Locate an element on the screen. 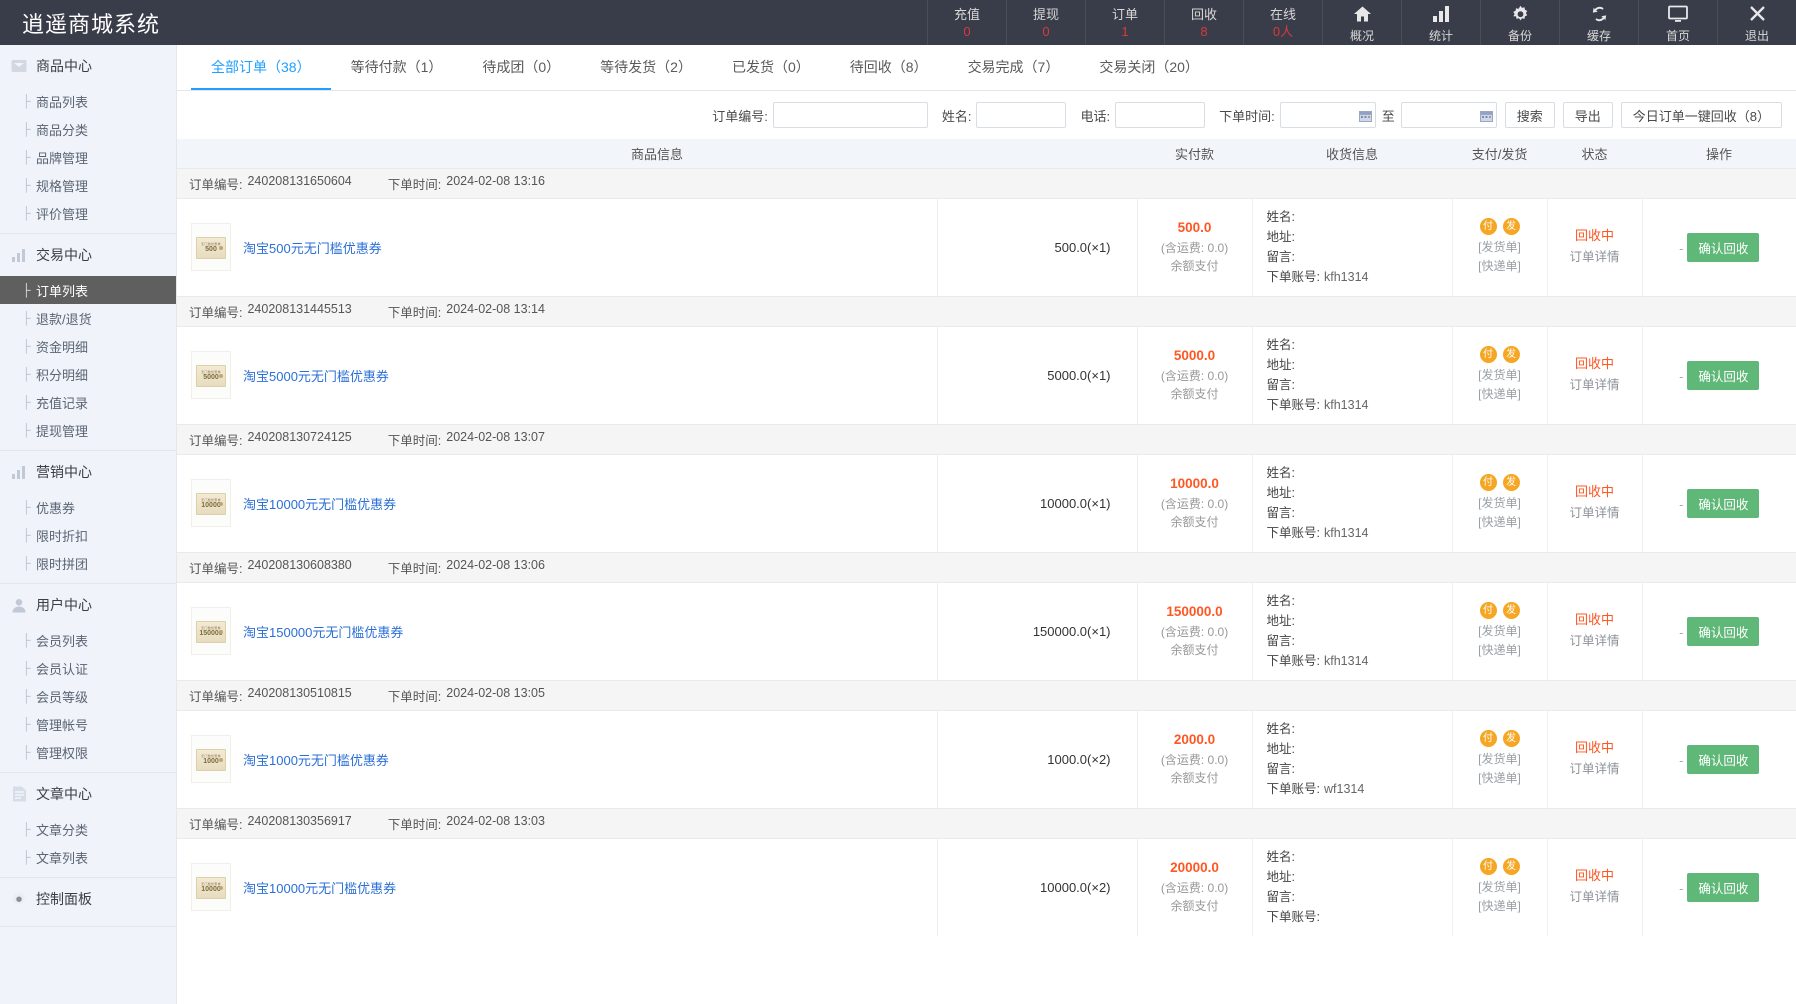 Image resolution: width=1796 pixels, height=1004 pixels. date-end-input is located at coordinates (1448, 115).